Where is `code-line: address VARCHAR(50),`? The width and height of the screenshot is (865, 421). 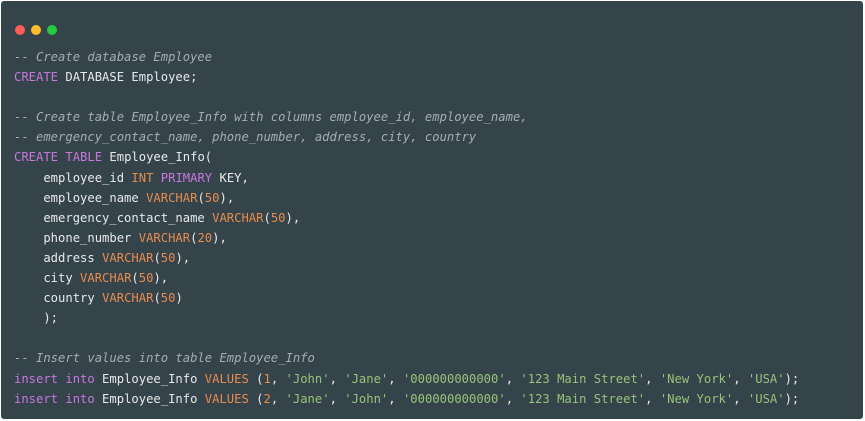
code-line: address VARCHAR(50), is located at coordinates (406, 258).